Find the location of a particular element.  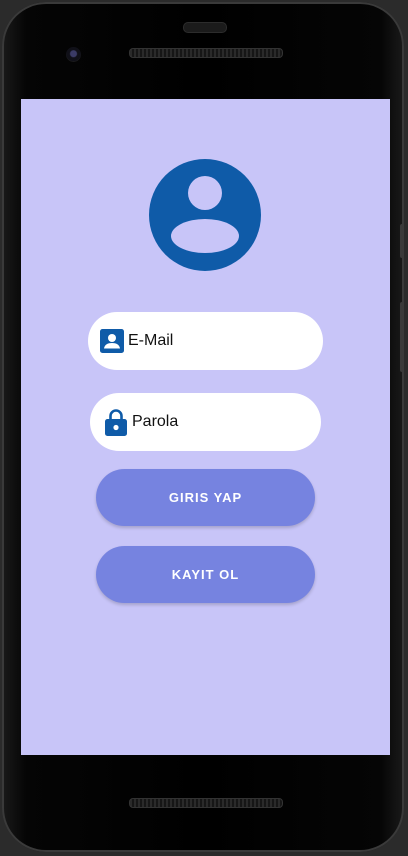

volume-button is located at coordinates (402, 337).